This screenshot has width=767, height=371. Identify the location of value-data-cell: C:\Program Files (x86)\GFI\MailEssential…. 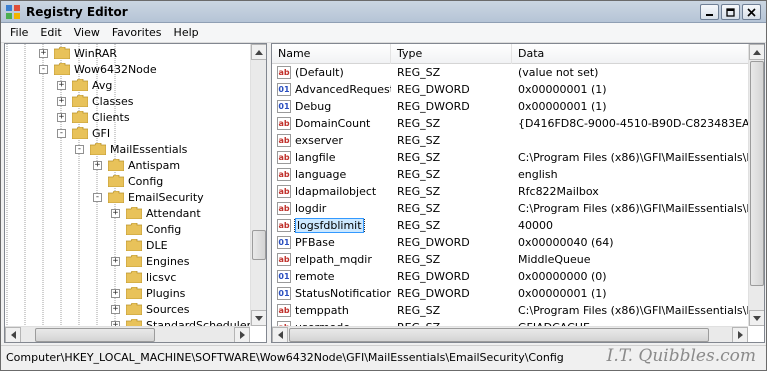
(633, 208).